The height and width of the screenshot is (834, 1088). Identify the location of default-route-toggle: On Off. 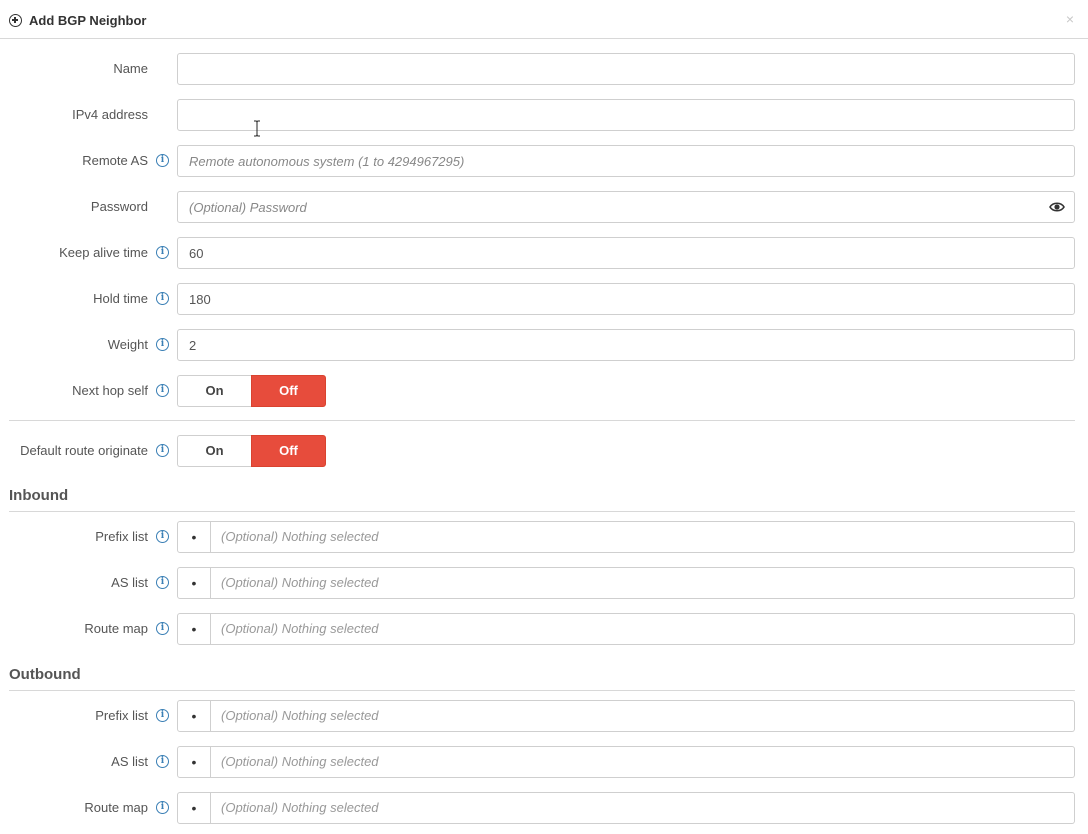
(251, 451).